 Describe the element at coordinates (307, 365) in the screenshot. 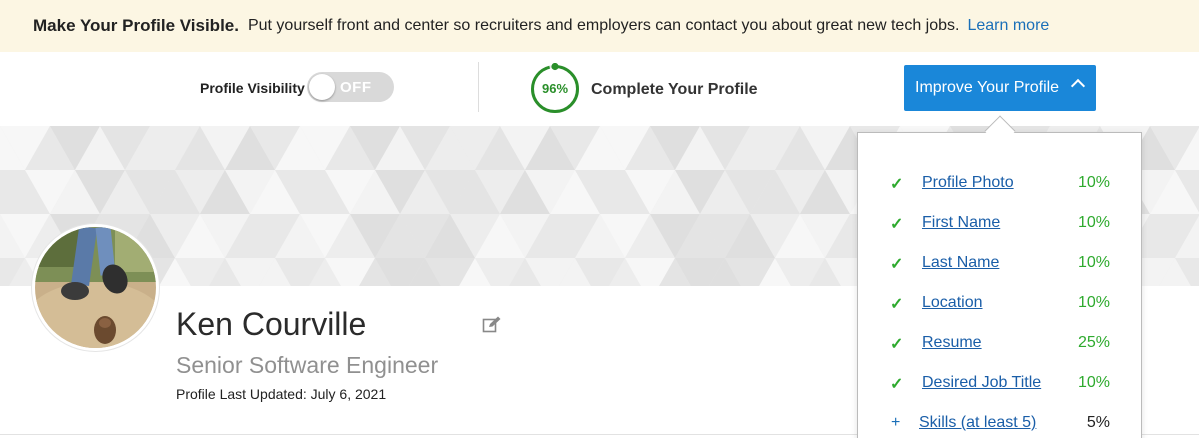

I see `profile-job-title: Senior Software Engineer` at that location.